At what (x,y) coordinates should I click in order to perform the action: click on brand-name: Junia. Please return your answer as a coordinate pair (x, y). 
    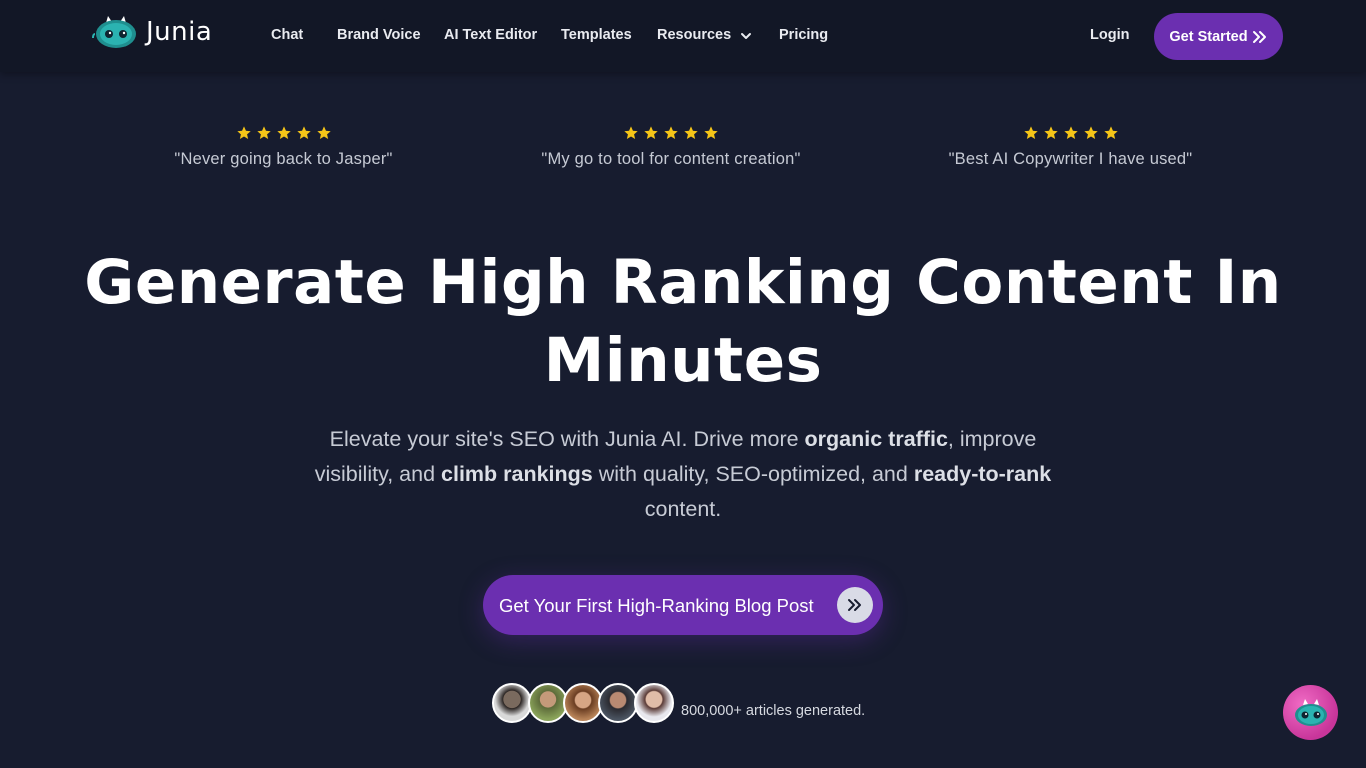
    Looking at the image, I should click on (179, 32).